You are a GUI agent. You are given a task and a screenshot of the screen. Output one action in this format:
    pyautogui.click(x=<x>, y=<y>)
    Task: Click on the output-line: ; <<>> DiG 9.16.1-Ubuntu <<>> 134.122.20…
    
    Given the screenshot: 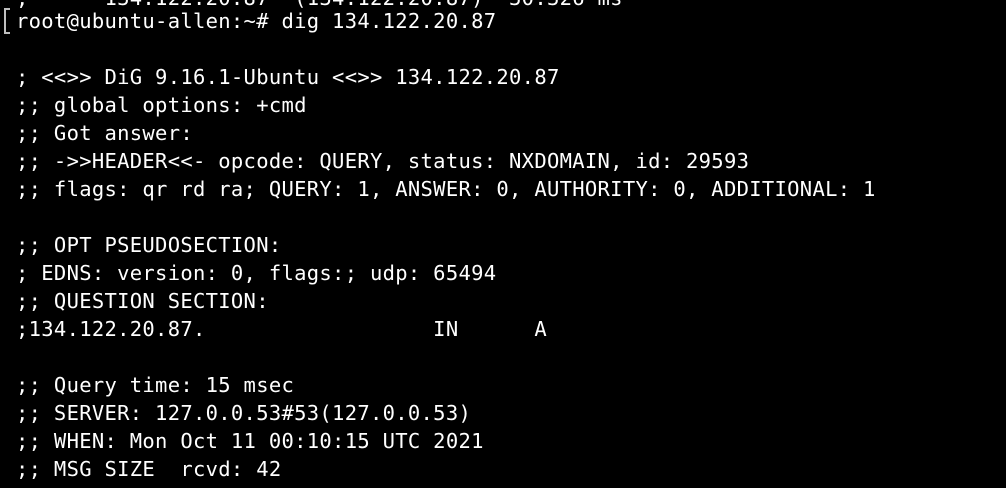 What is the action you would take?
    pyautogui.click(x=288, y=77)
    